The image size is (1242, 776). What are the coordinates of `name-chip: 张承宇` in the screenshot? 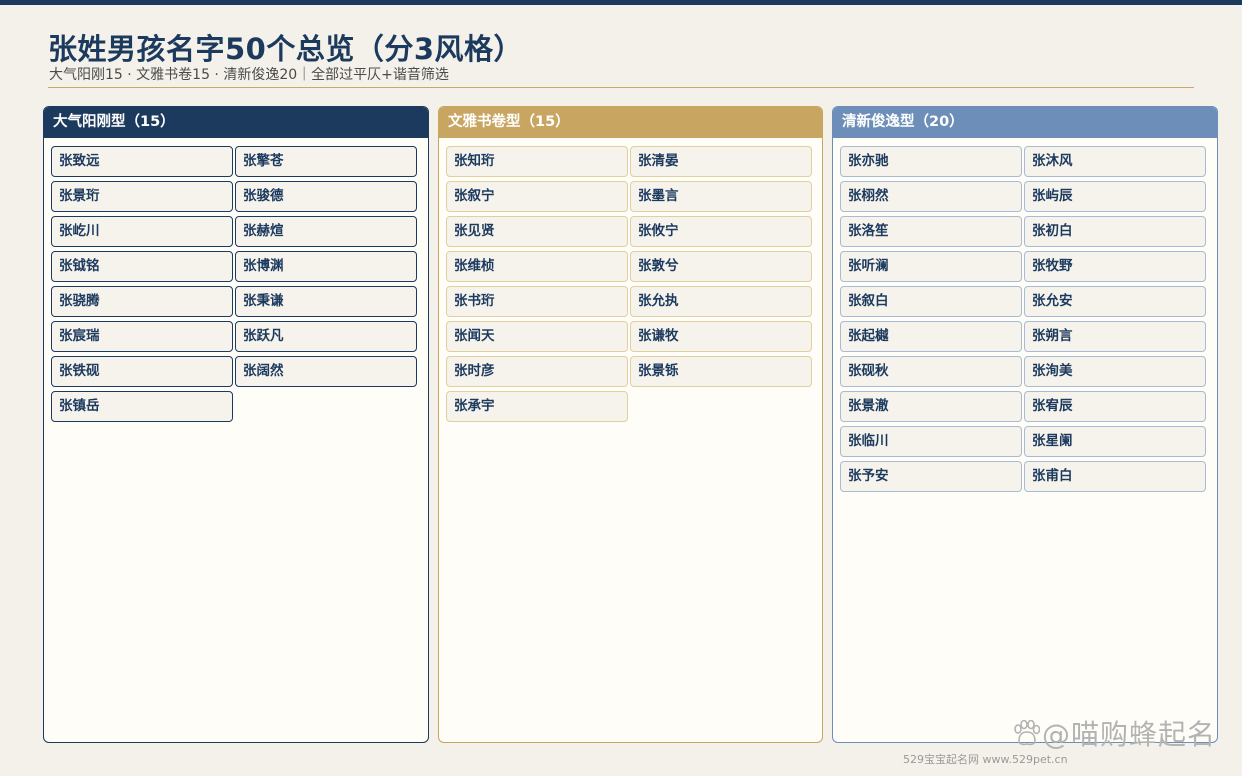 It's located at (537, 406).